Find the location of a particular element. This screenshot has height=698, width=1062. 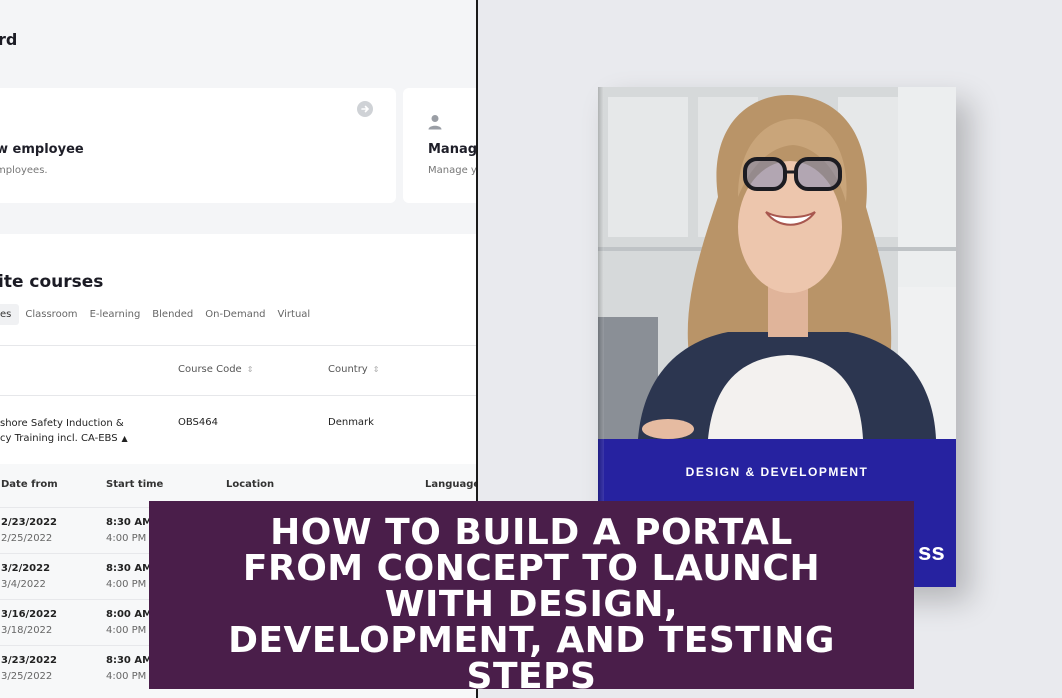

card-description: Manage yo is located at coordinates (452, 170).